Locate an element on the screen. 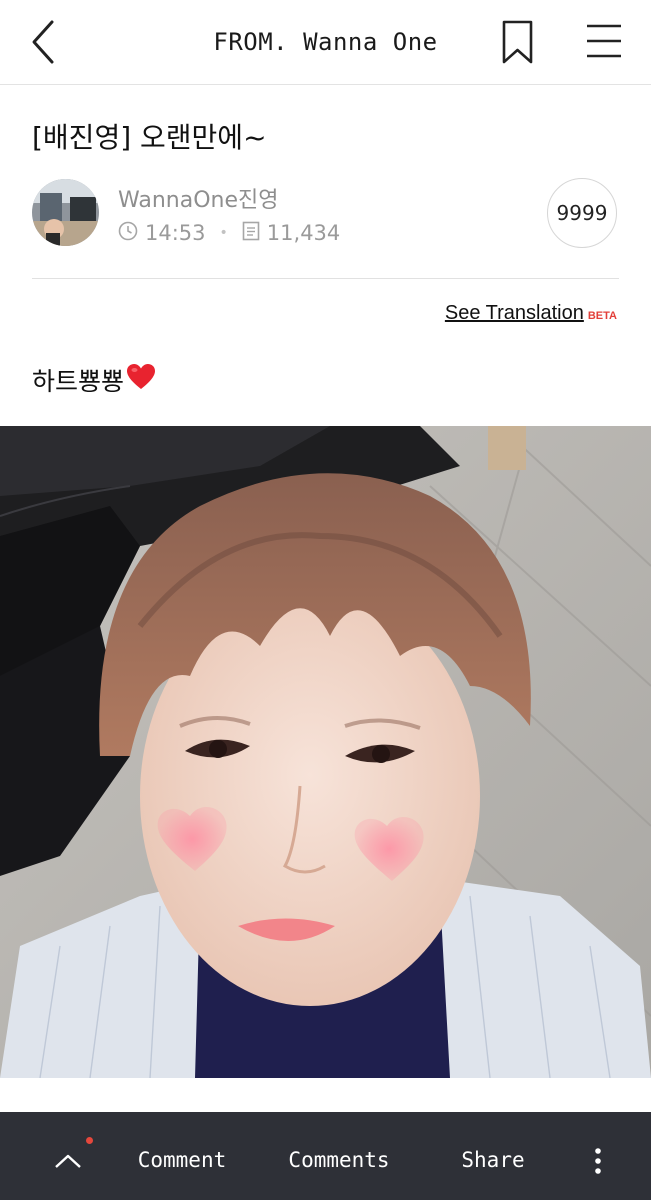  translation-row: See Translation BETA is located at coordinates (531, 313).